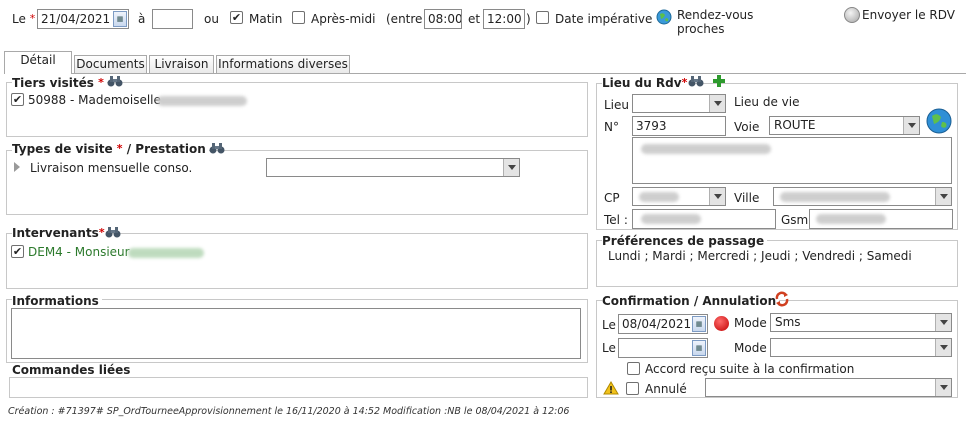 This screenshot has height=421, width=972. Describe the element at coordinates (343, 19) in the screenshot. I see `apres-midi-label: Après-midi` at that location.